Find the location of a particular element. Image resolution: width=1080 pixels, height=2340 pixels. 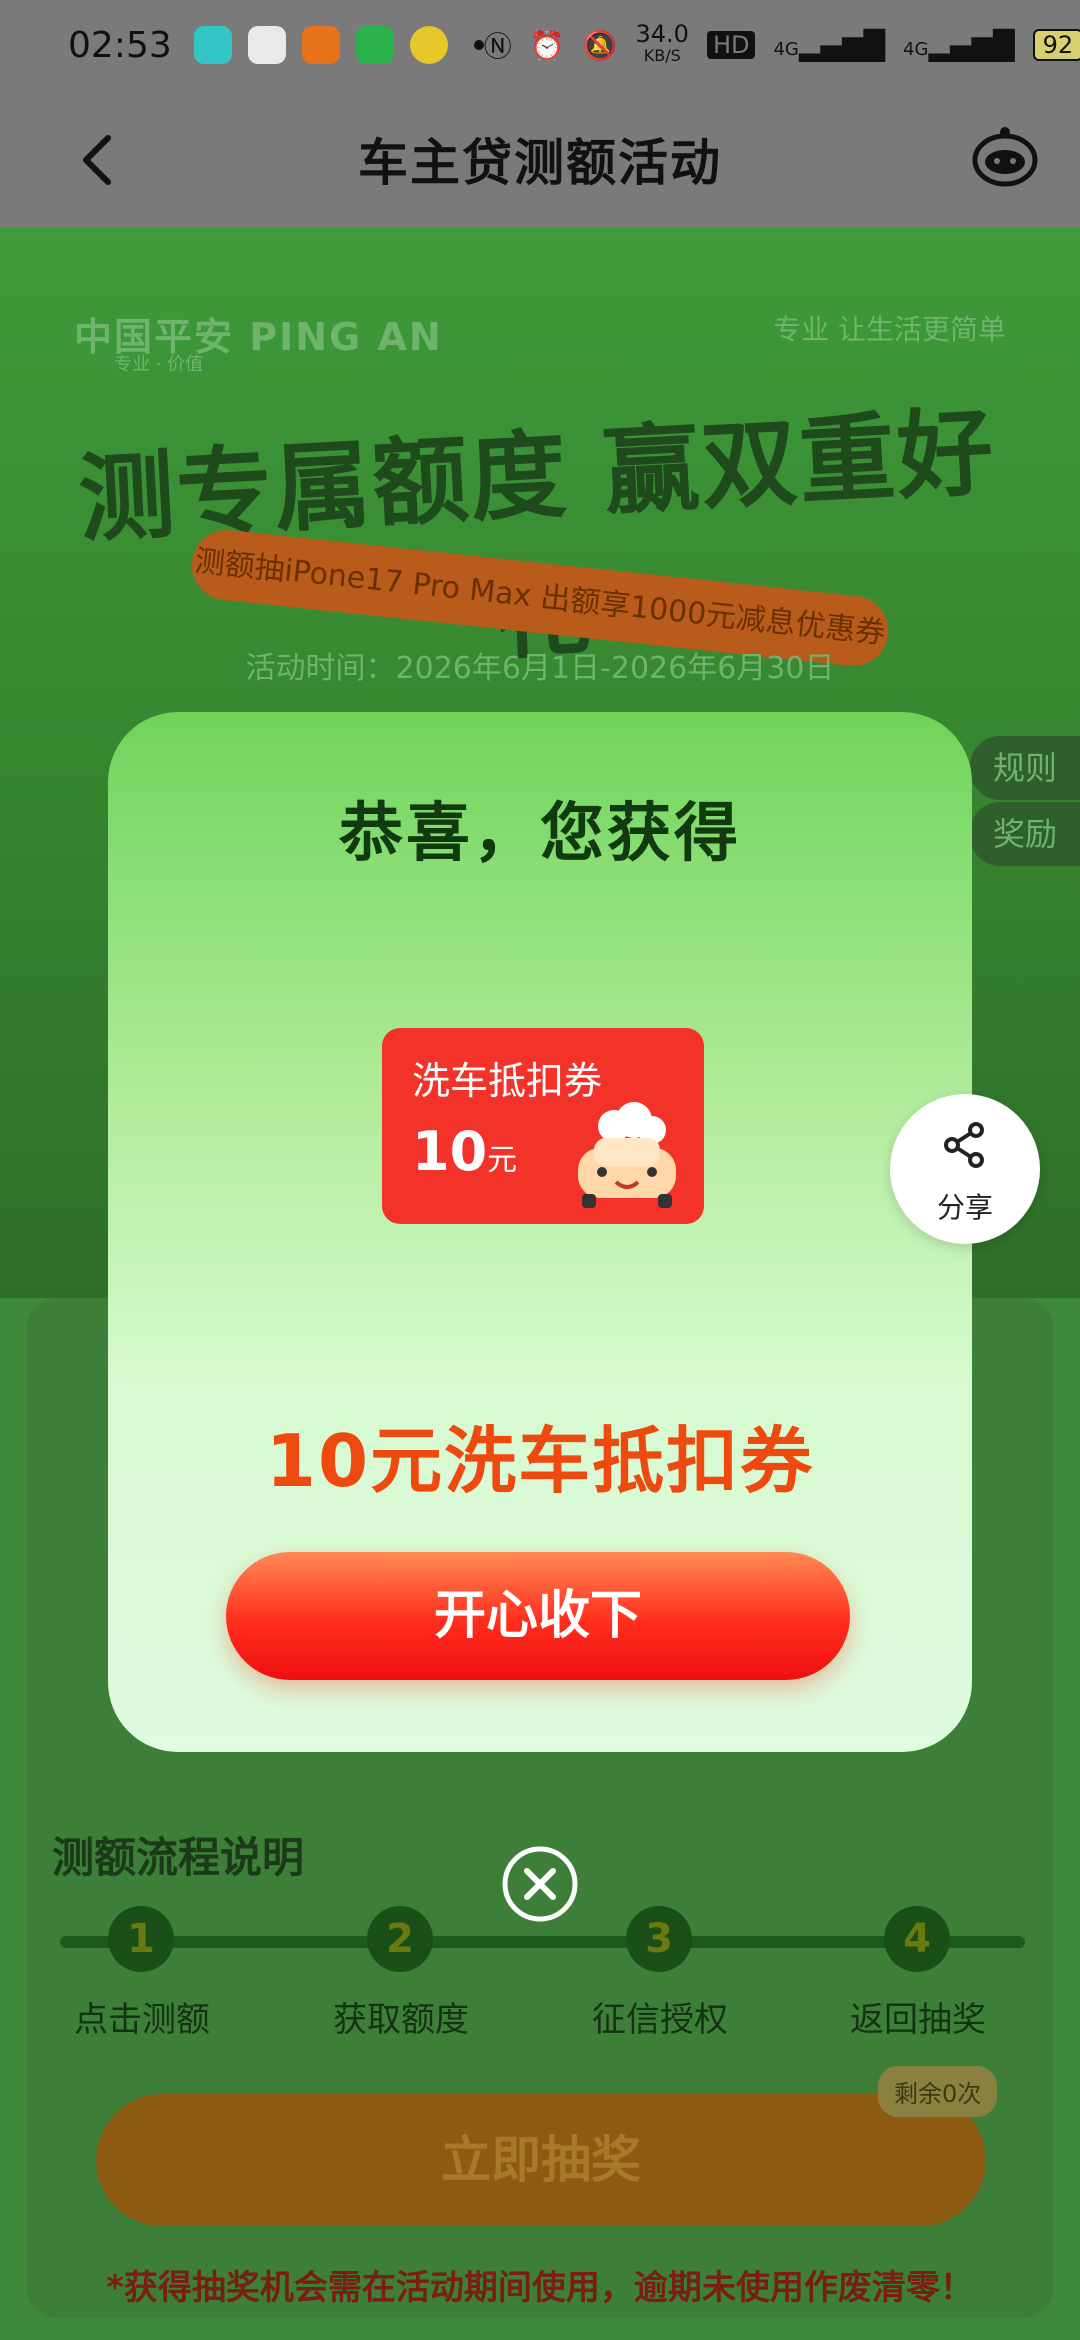

step-number-3: 3 is located at coordinates (659, 1939).